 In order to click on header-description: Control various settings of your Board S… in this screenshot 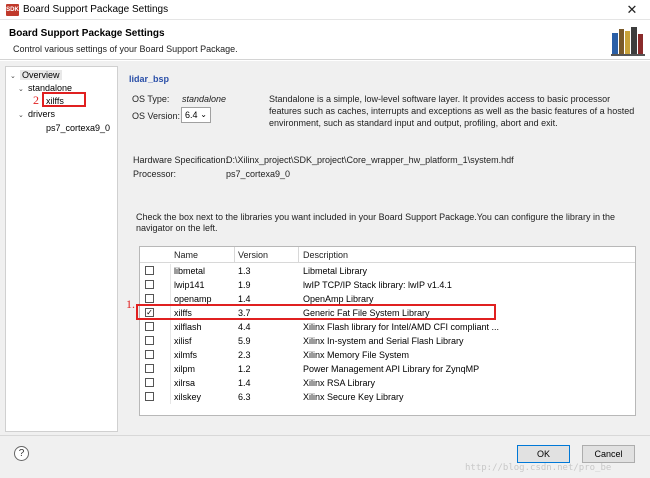, I will do `click(125, 49)`.